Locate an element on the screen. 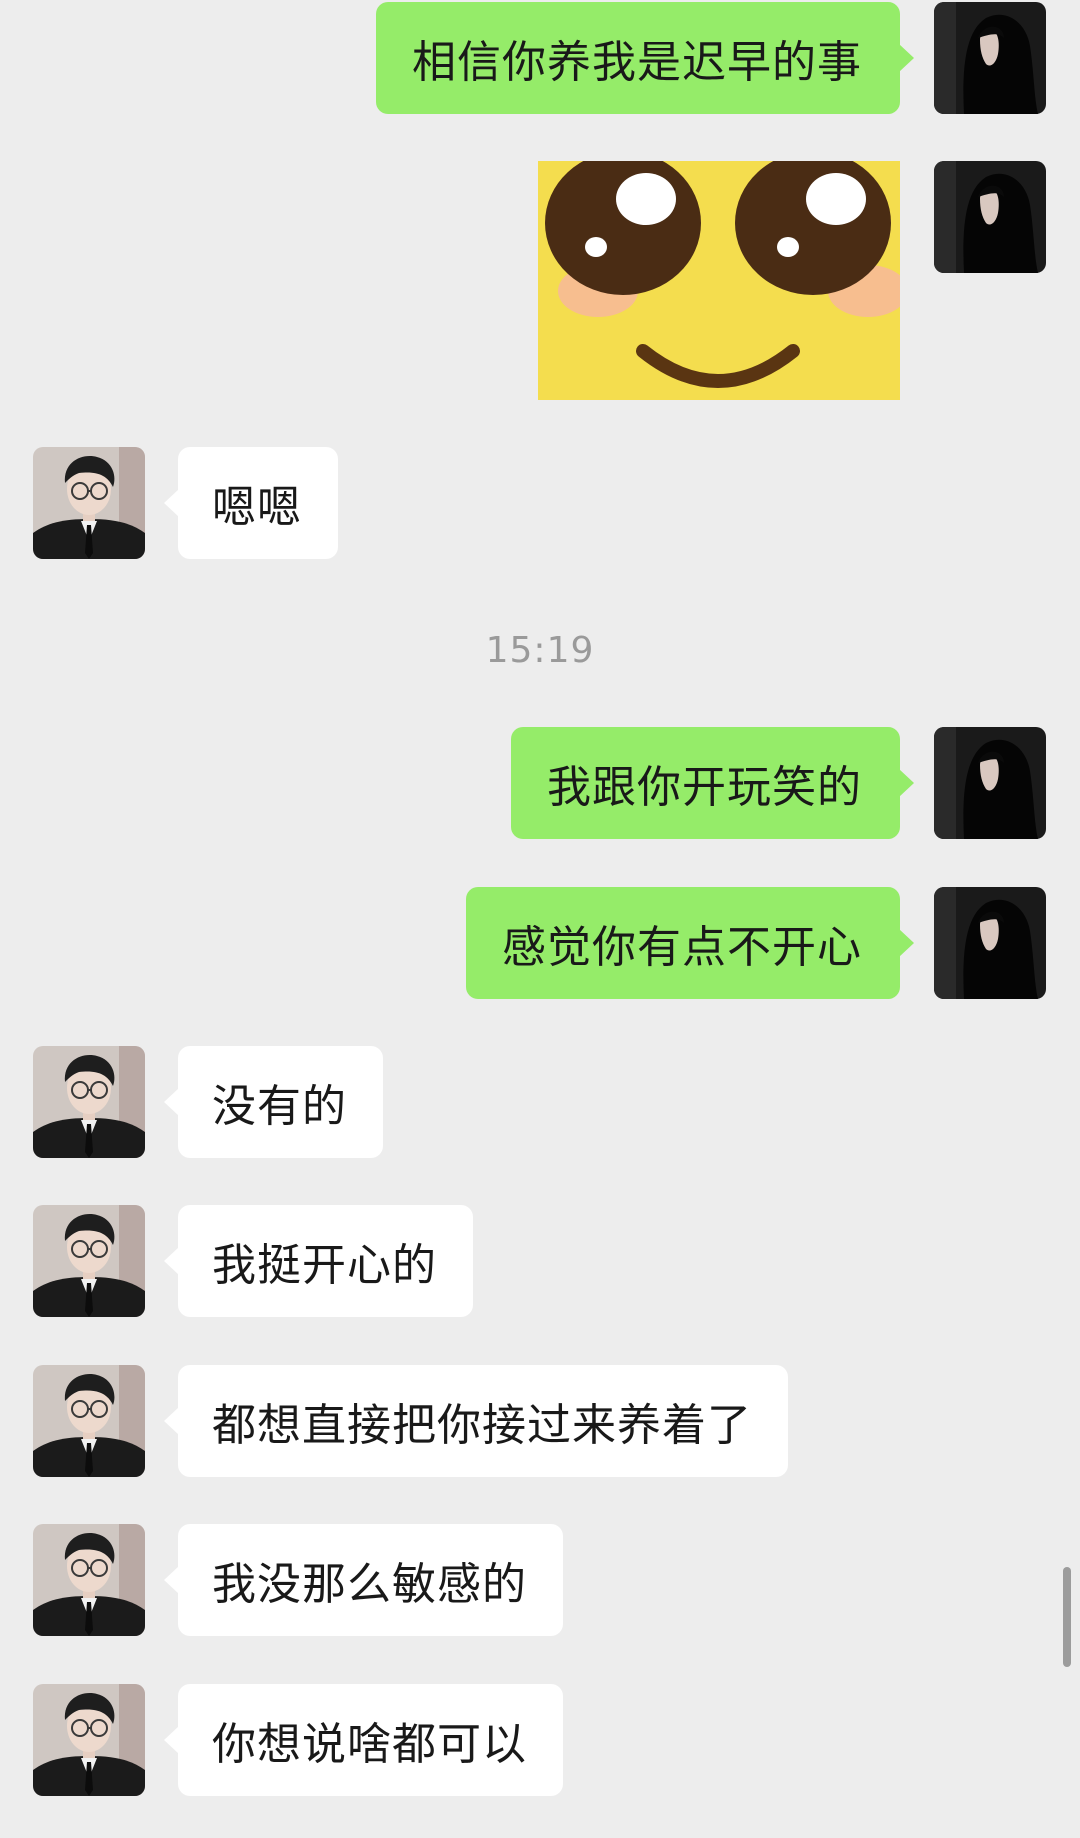 This screenshot has height=1838, width=1080. message-text: 我挺开心的 is located at coordinates (324, 1265).